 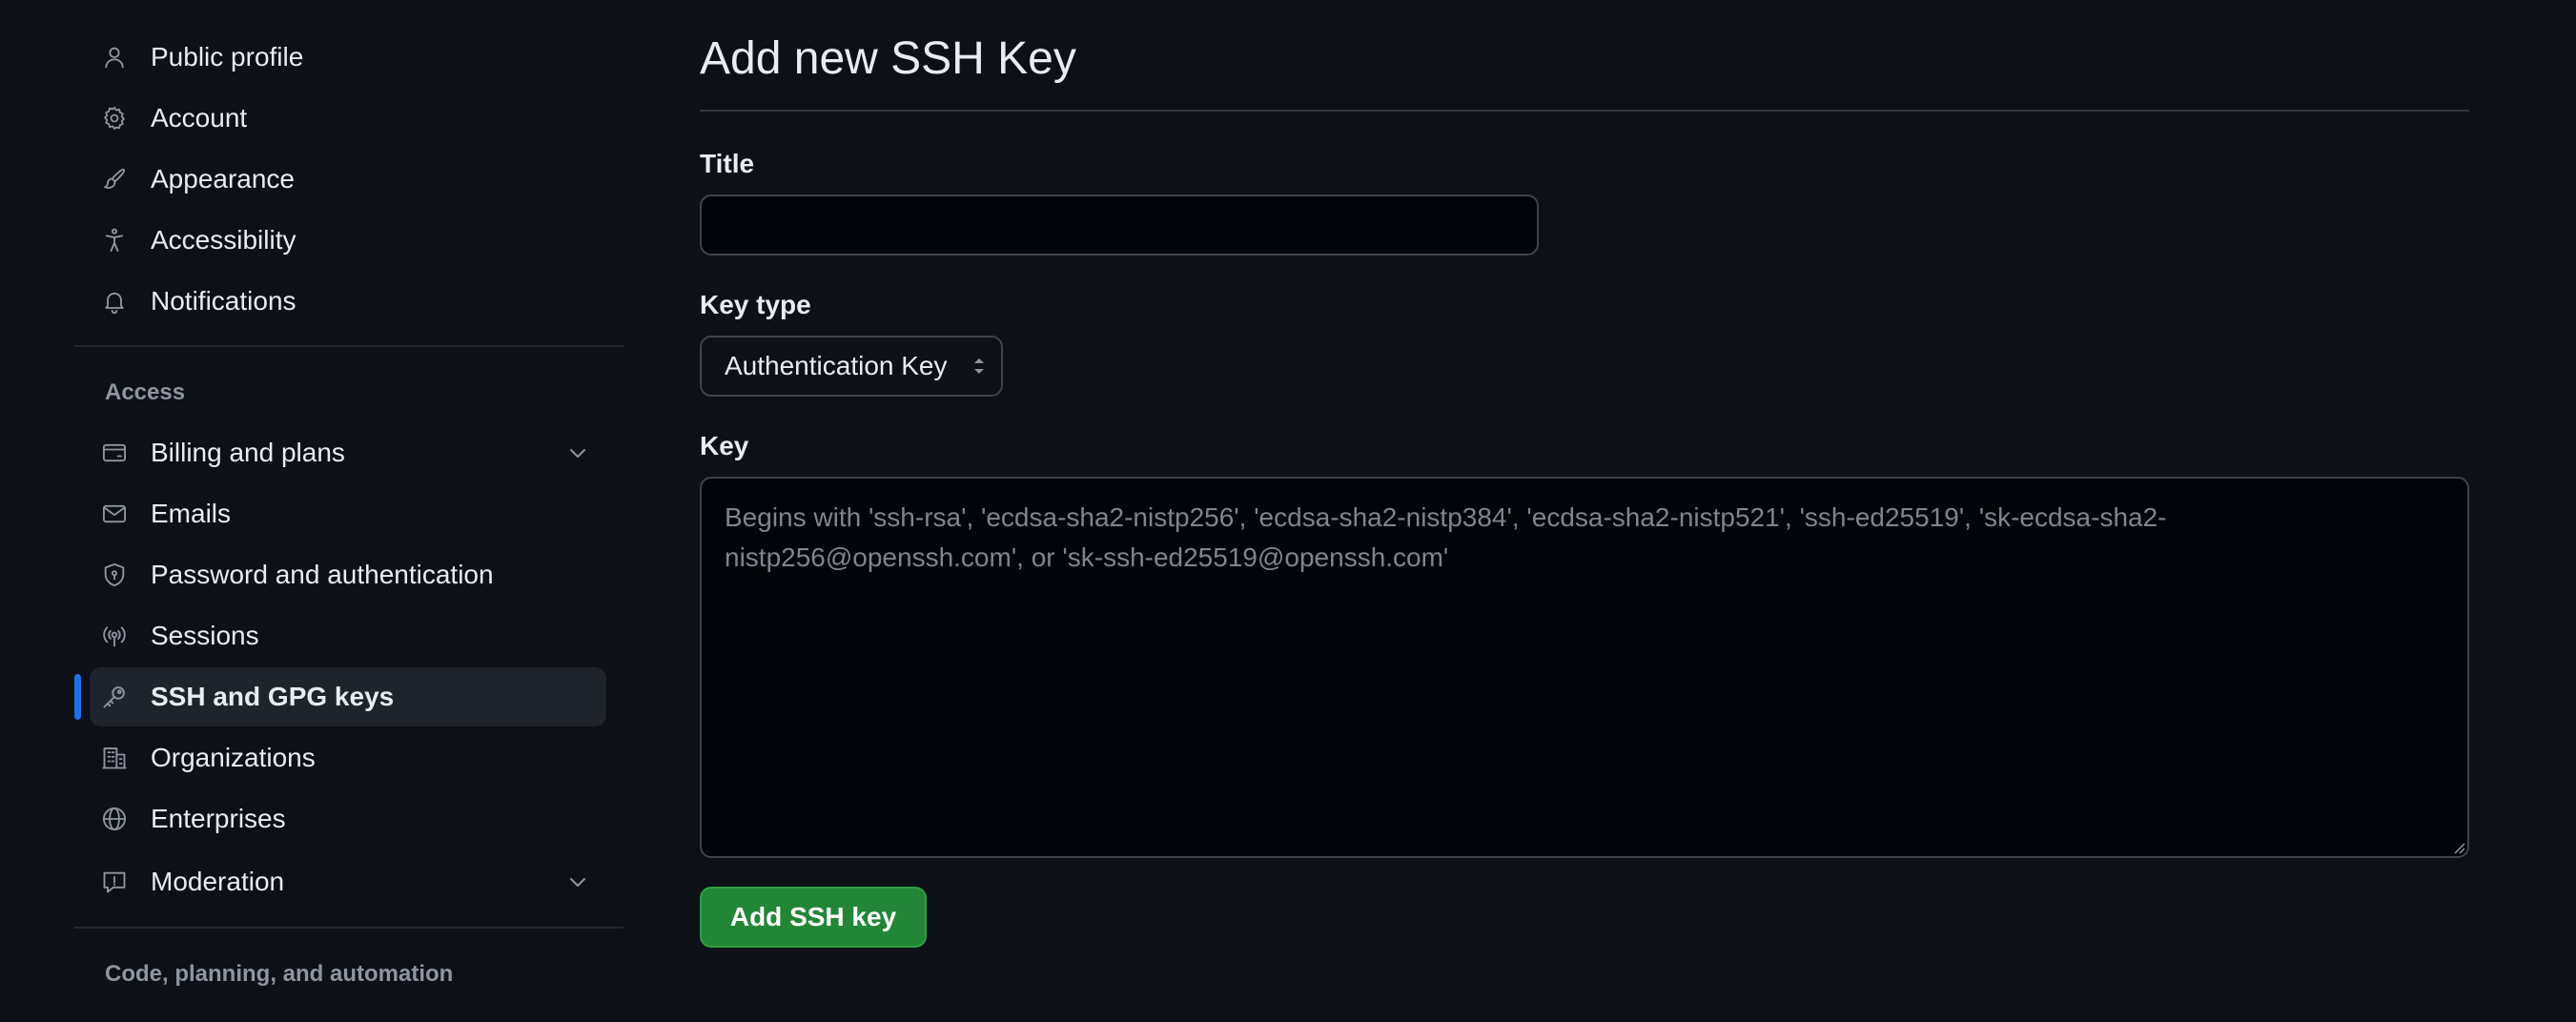 I want to click on broadcast-icon, so click(x=115, y=636).